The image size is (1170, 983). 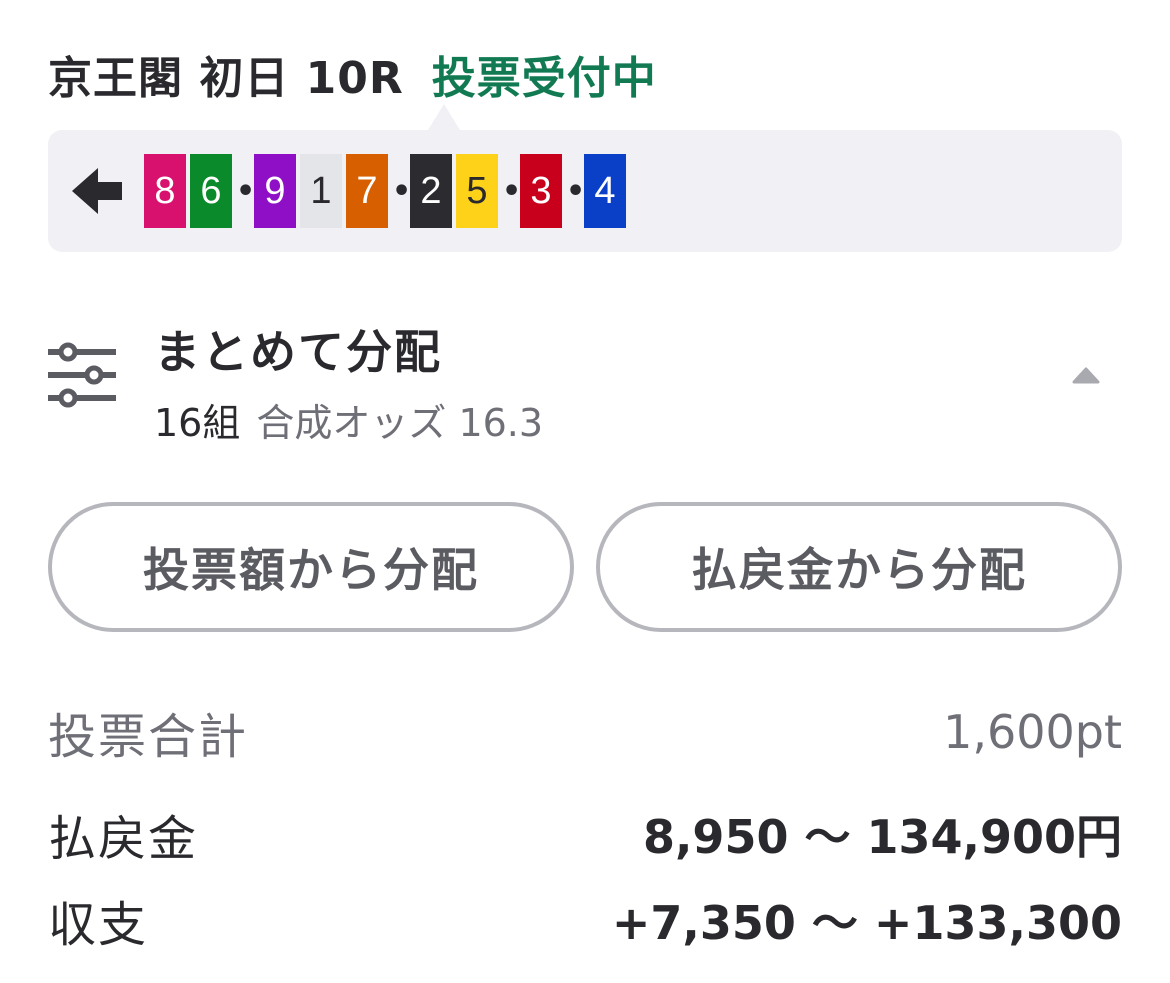 I want to click on panel-pointer, so click(x=444, y=117).